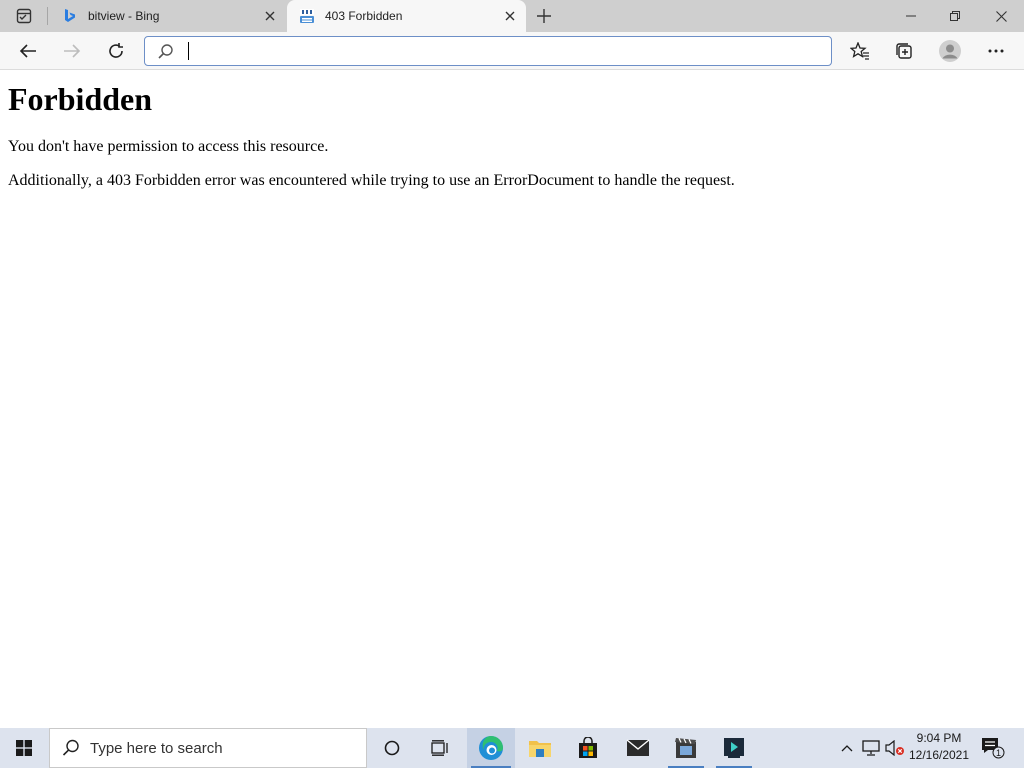 Image resolution: width=1024 pixels, height=768 pixels. I want to click on network-icon, so click(871, 748).